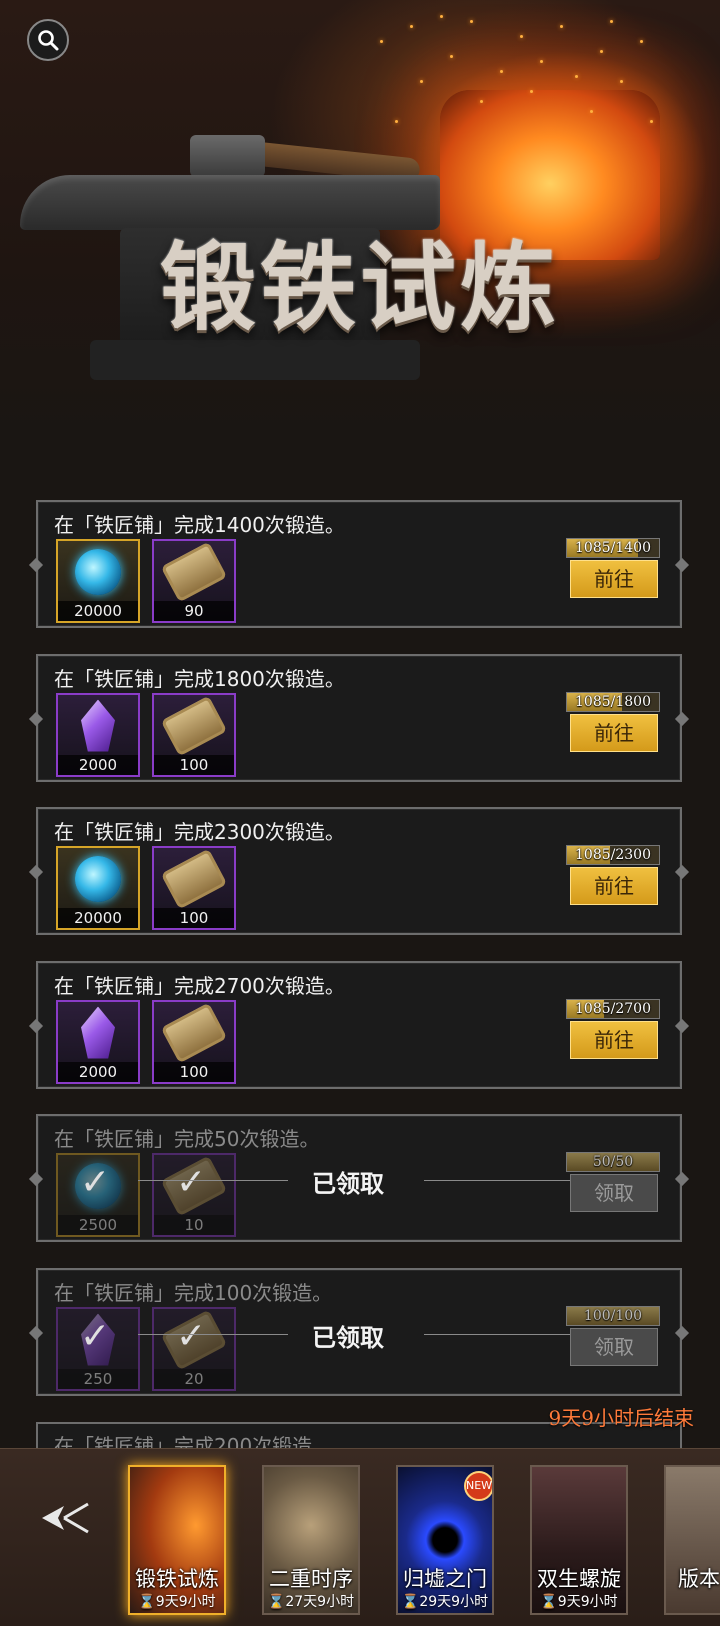 This screenshot has width=720, height=1626. Describe the element at coordinates (348, 1184) in the screenshot. I see `claimed-label: 已领取` at that location.